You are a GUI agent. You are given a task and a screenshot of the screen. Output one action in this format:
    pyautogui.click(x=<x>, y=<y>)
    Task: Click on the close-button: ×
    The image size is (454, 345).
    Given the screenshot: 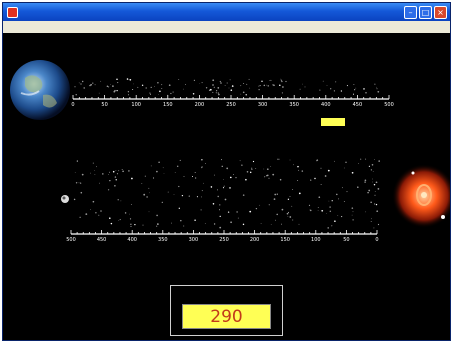 What is the action you would take?
    pyautogui.click(x=440, y=12)
    